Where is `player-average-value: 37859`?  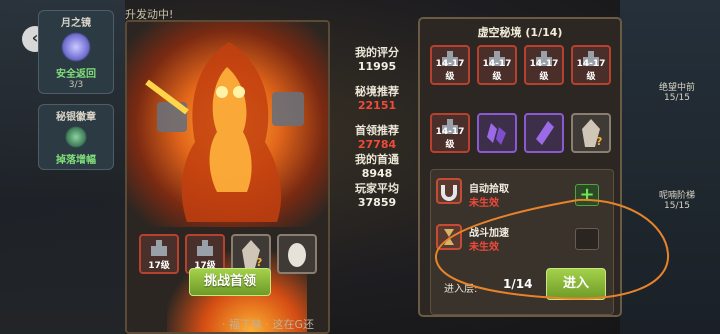
player-average-value: 37859 is located at coordinates (377, 202).